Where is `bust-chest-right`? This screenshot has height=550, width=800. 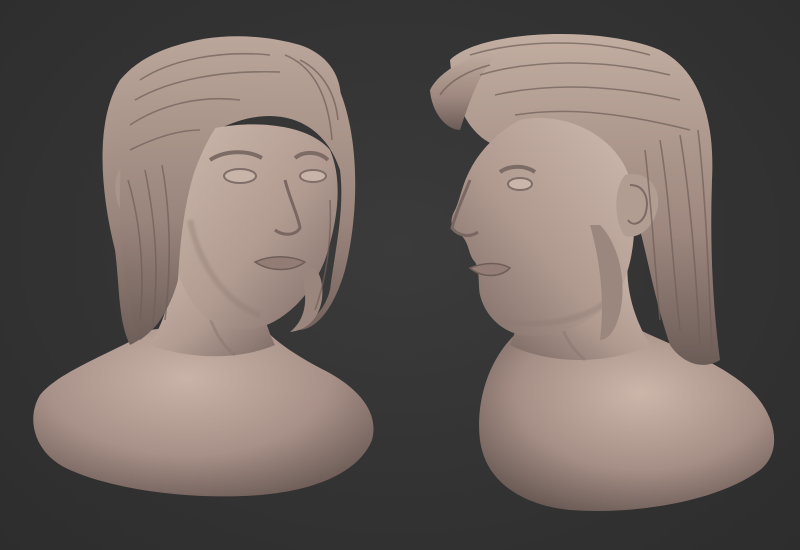
bust-chest-right is located at coordinates (627, 420).